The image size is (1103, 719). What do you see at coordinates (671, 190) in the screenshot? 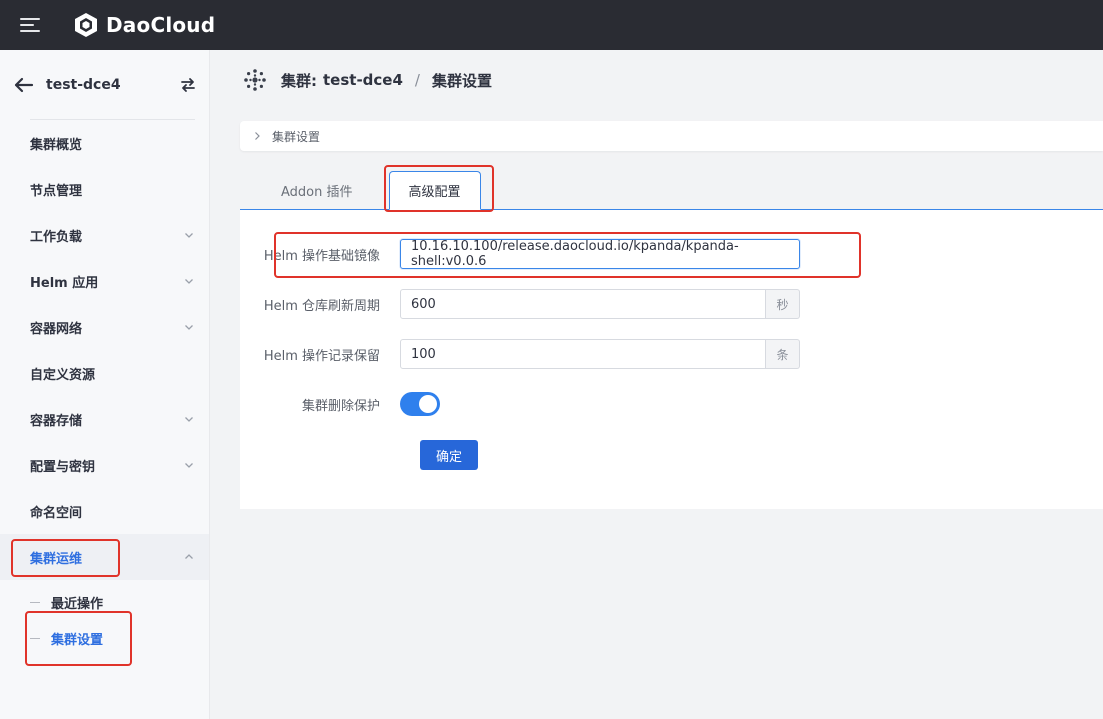
I see `settings-tabs: Addon 插件 高级配置` at bounding box center [671, 190].